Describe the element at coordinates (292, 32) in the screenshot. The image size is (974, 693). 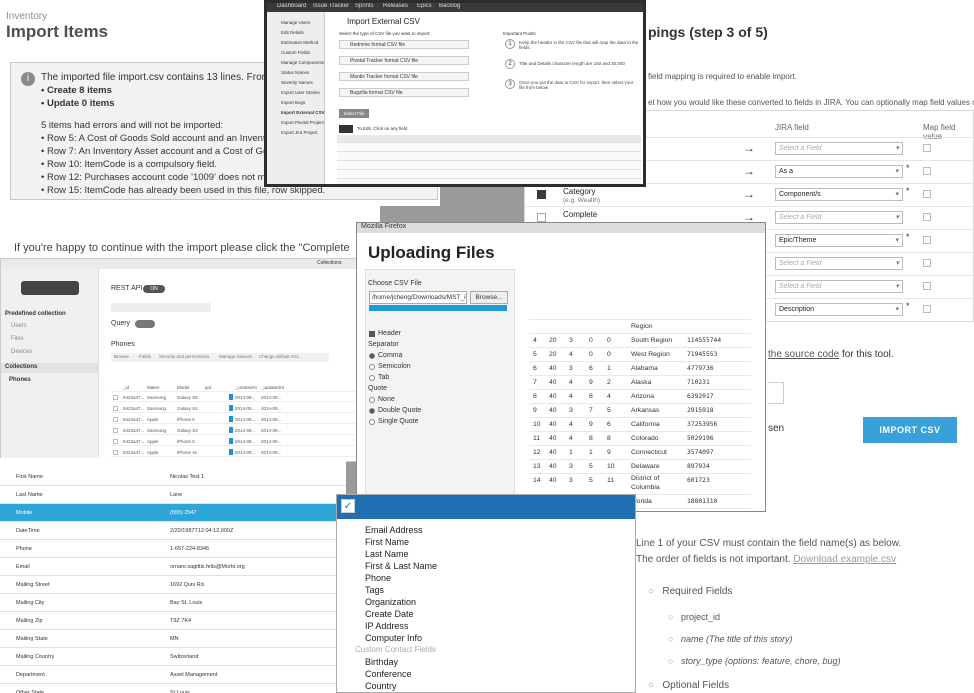
I see `sidebar-item: Edit Details` at that location.